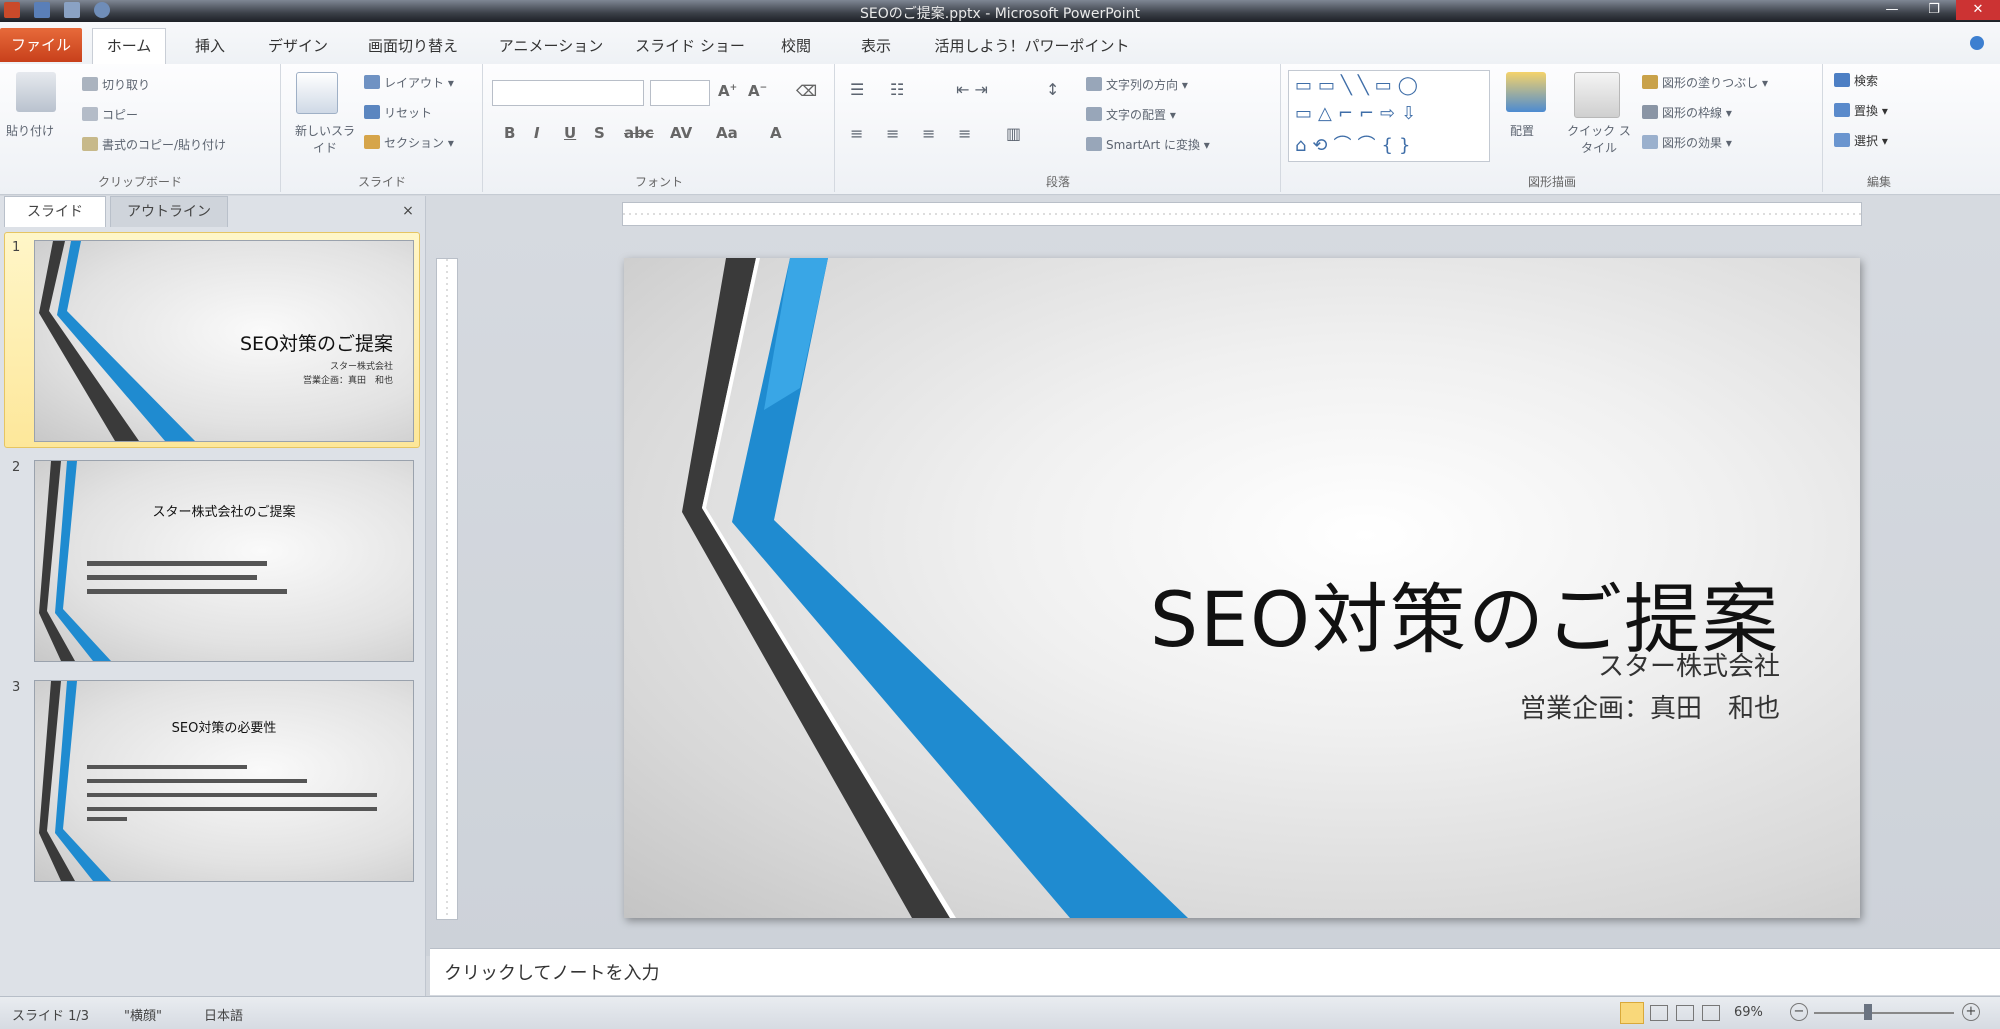 This screenshot has height=1029, width=2000. I want to click on tab-home: ホーム, so click(129, 46).